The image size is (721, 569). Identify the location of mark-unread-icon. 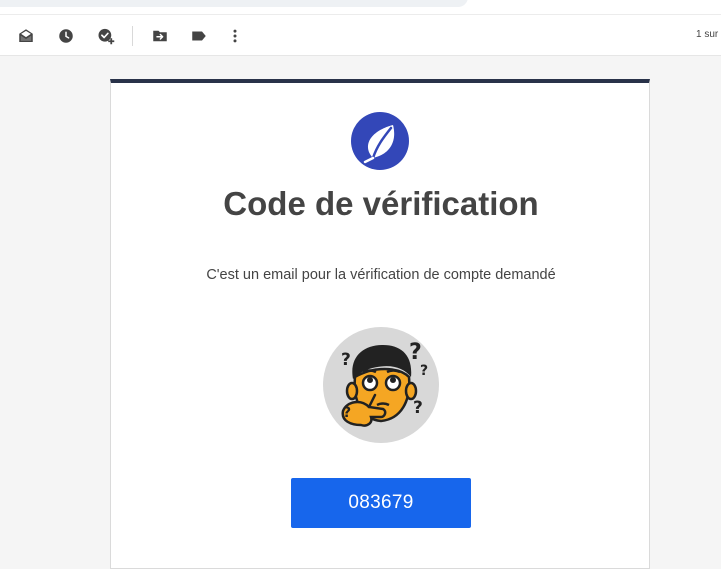
(26, 36).